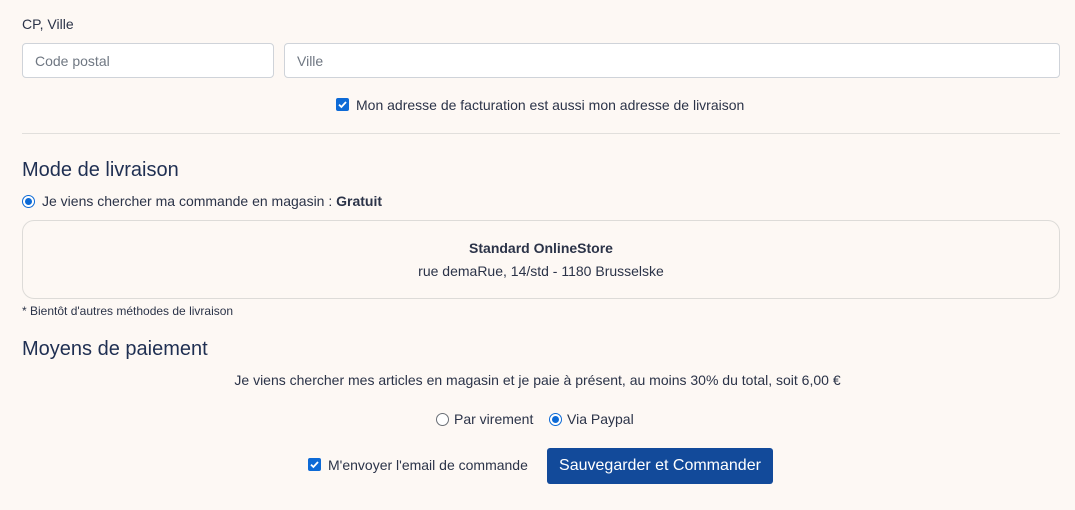 The image size is (1075, 510). I want to click on paypal-label: Via Paypal, so click(600, 419).